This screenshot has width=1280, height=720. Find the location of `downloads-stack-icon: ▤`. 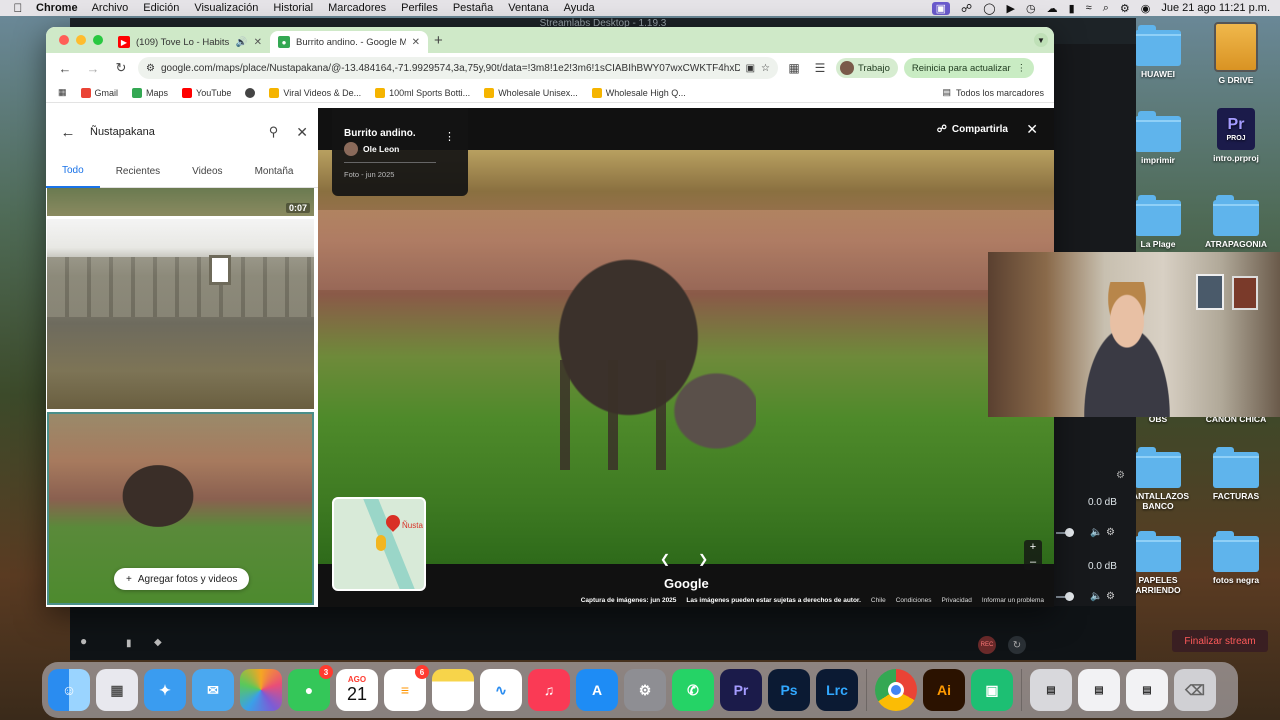

downloads-stack-icon: ▤ is located at coordinates (1051, 690).